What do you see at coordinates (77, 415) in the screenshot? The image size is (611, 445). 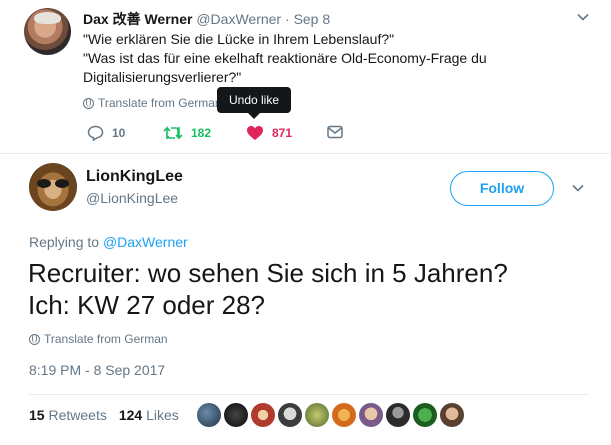 I see `retweets-label: Retweets` at bounding box center [77, 415].